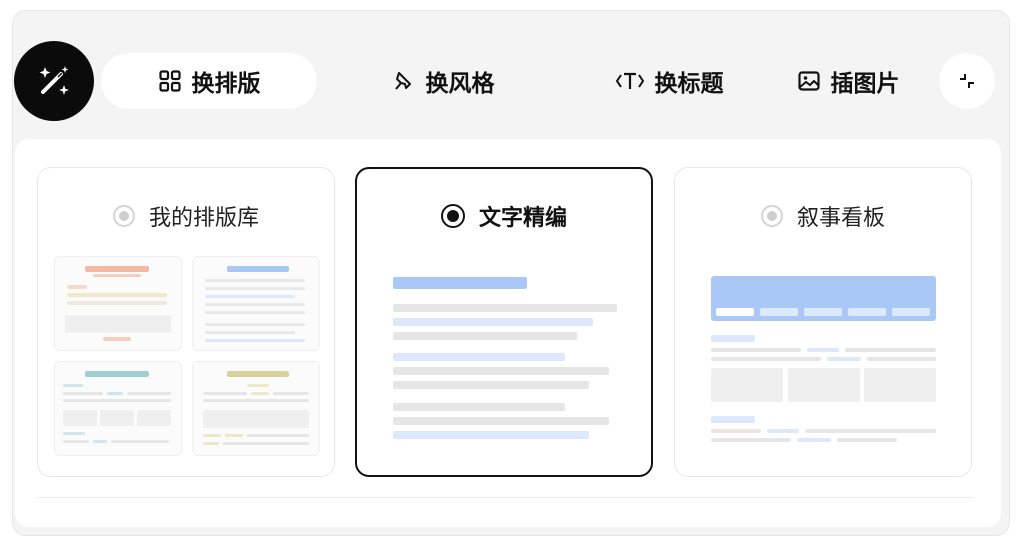  I want to click on collapse-button, so click(967, 81).